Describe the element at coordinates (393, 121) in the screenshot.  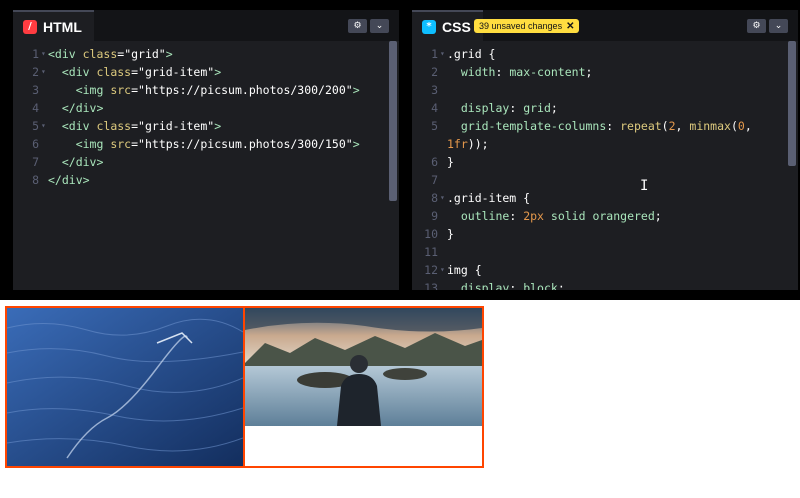
I see `html-scrollbar` at that location.